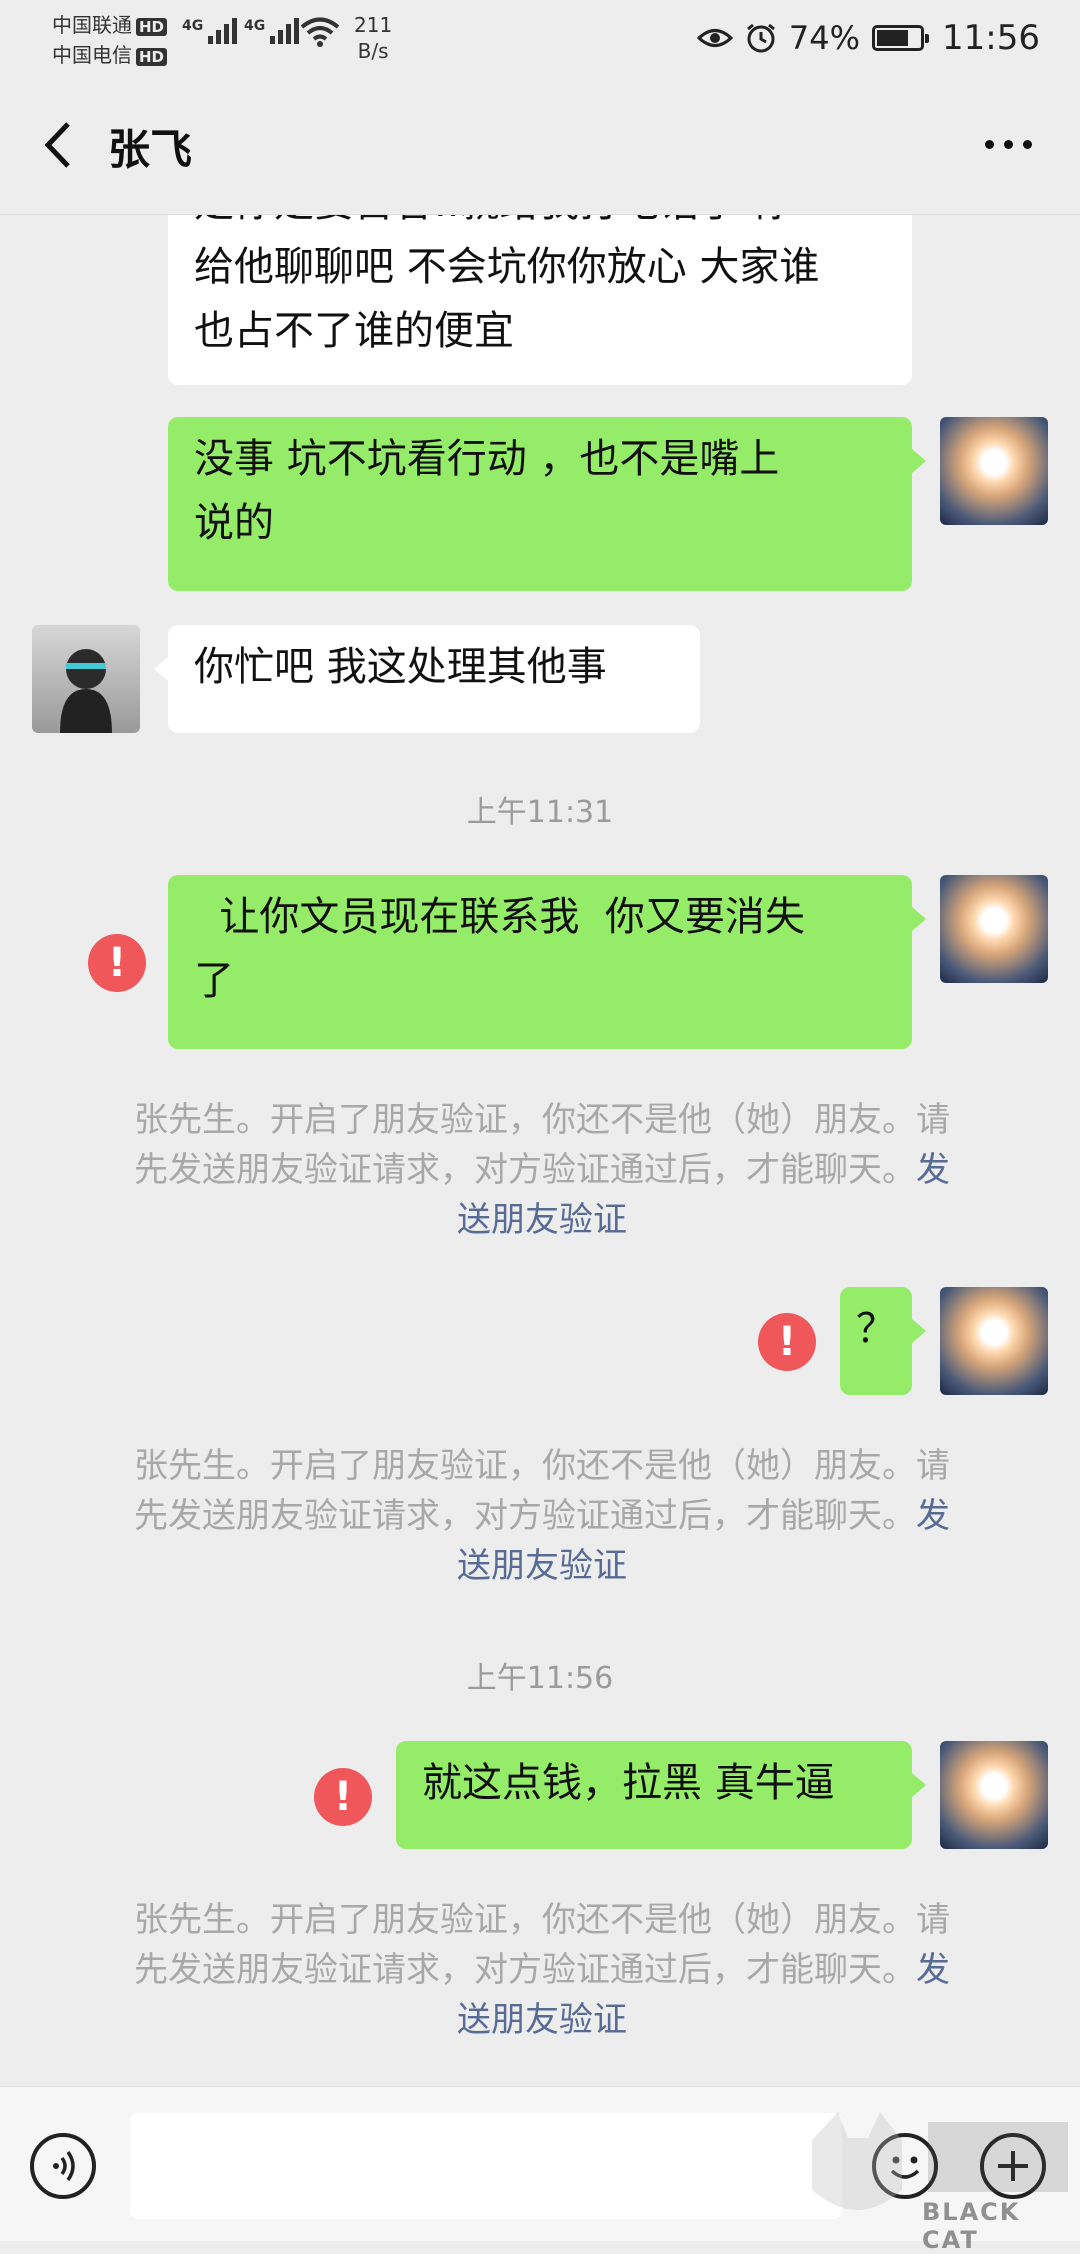  I want to click on chevron-left-icon, so click(58, 145).